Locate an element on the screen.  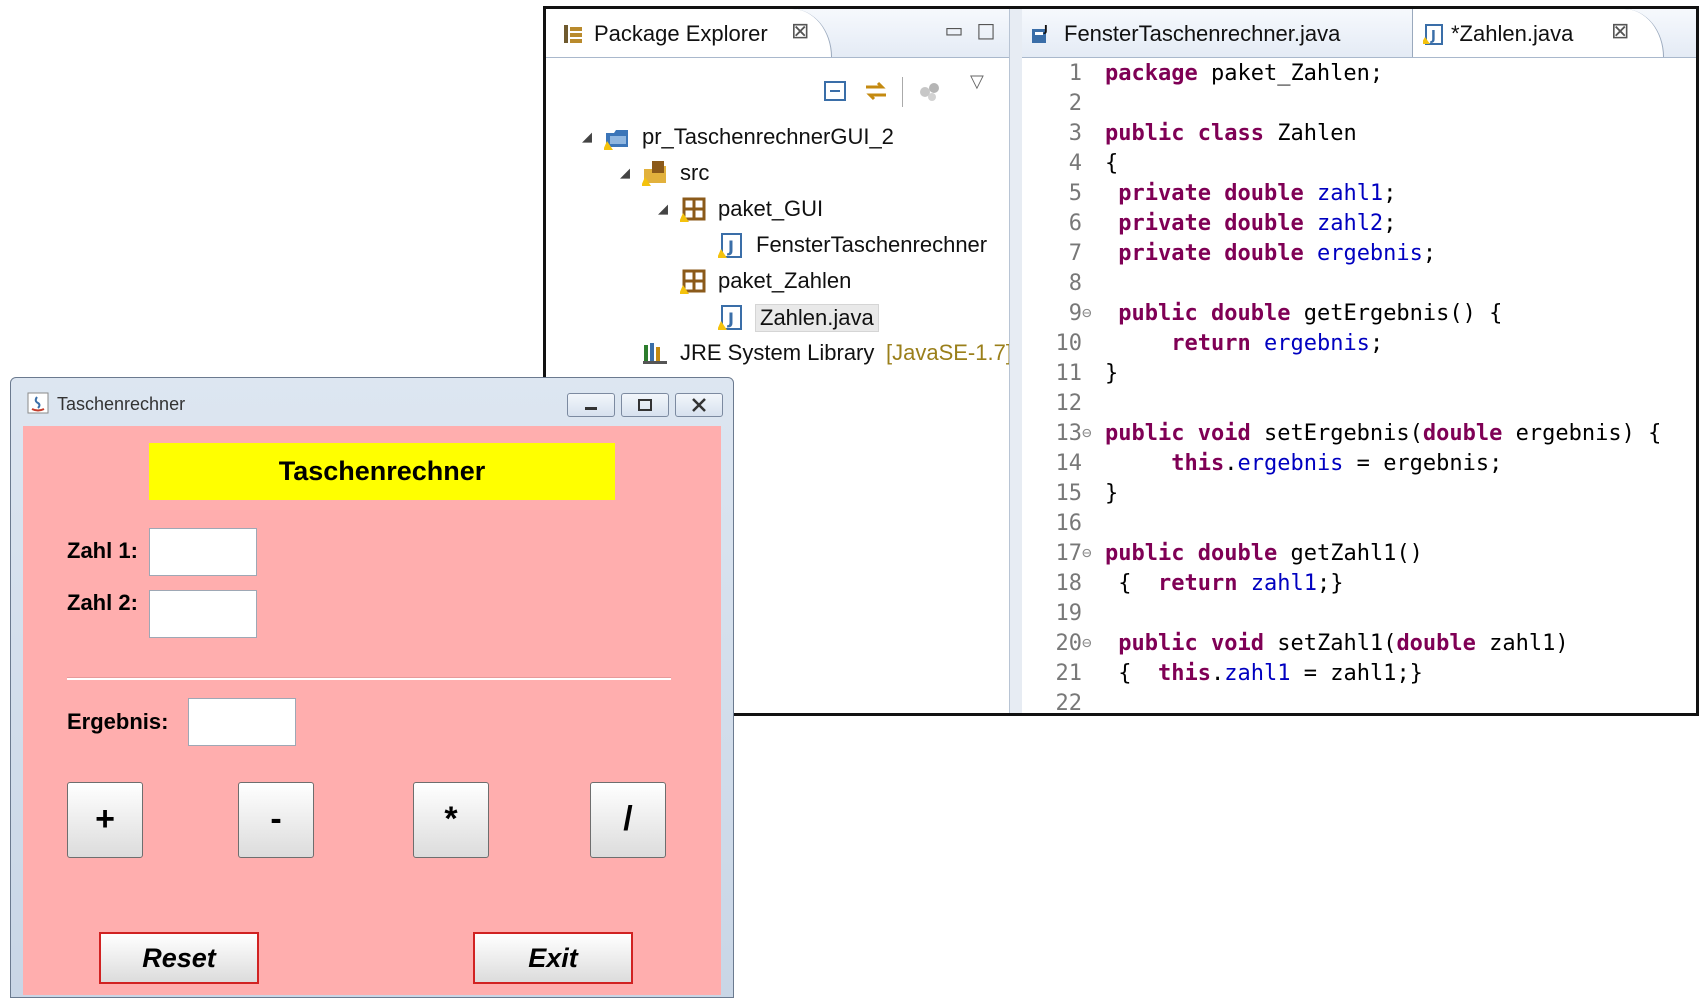
java-class-icon: J is located at coordinates (1040, 33).